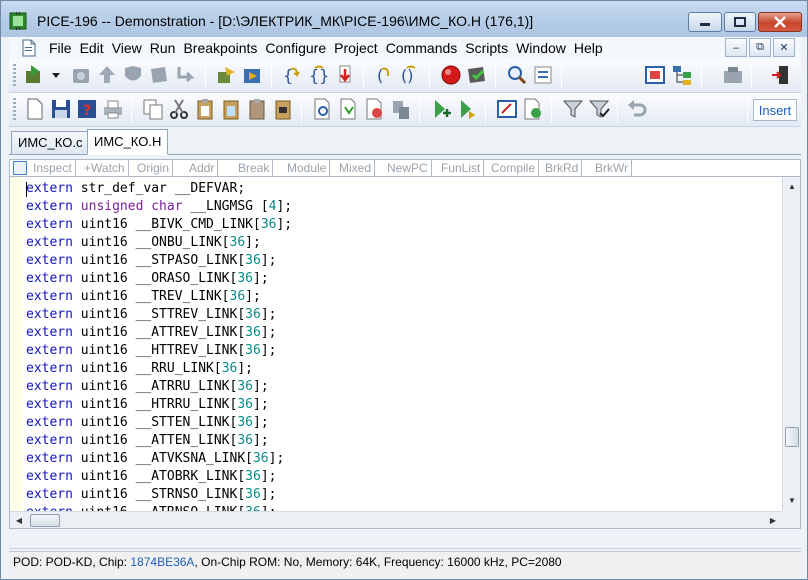  Describe the element at coordinates (253, 75) in the screenshot. I see `go-until-button` at that location.